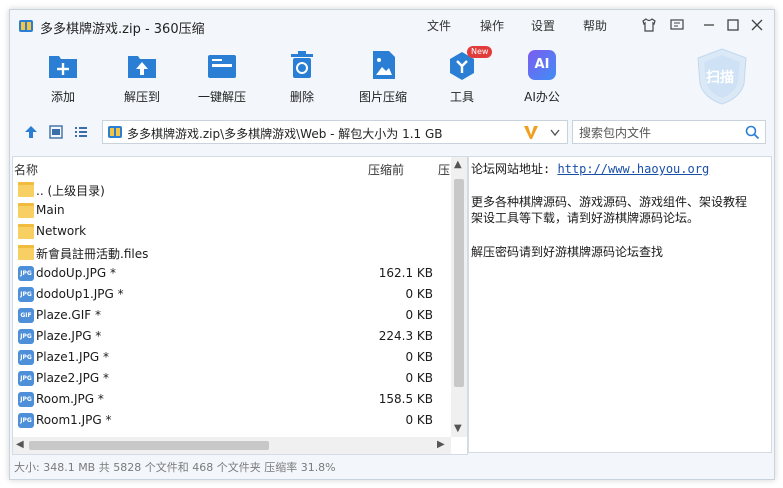  Describe the element at coordinates (595, 25) in the screenshot. I see `menu-help: 帮助` at that location.